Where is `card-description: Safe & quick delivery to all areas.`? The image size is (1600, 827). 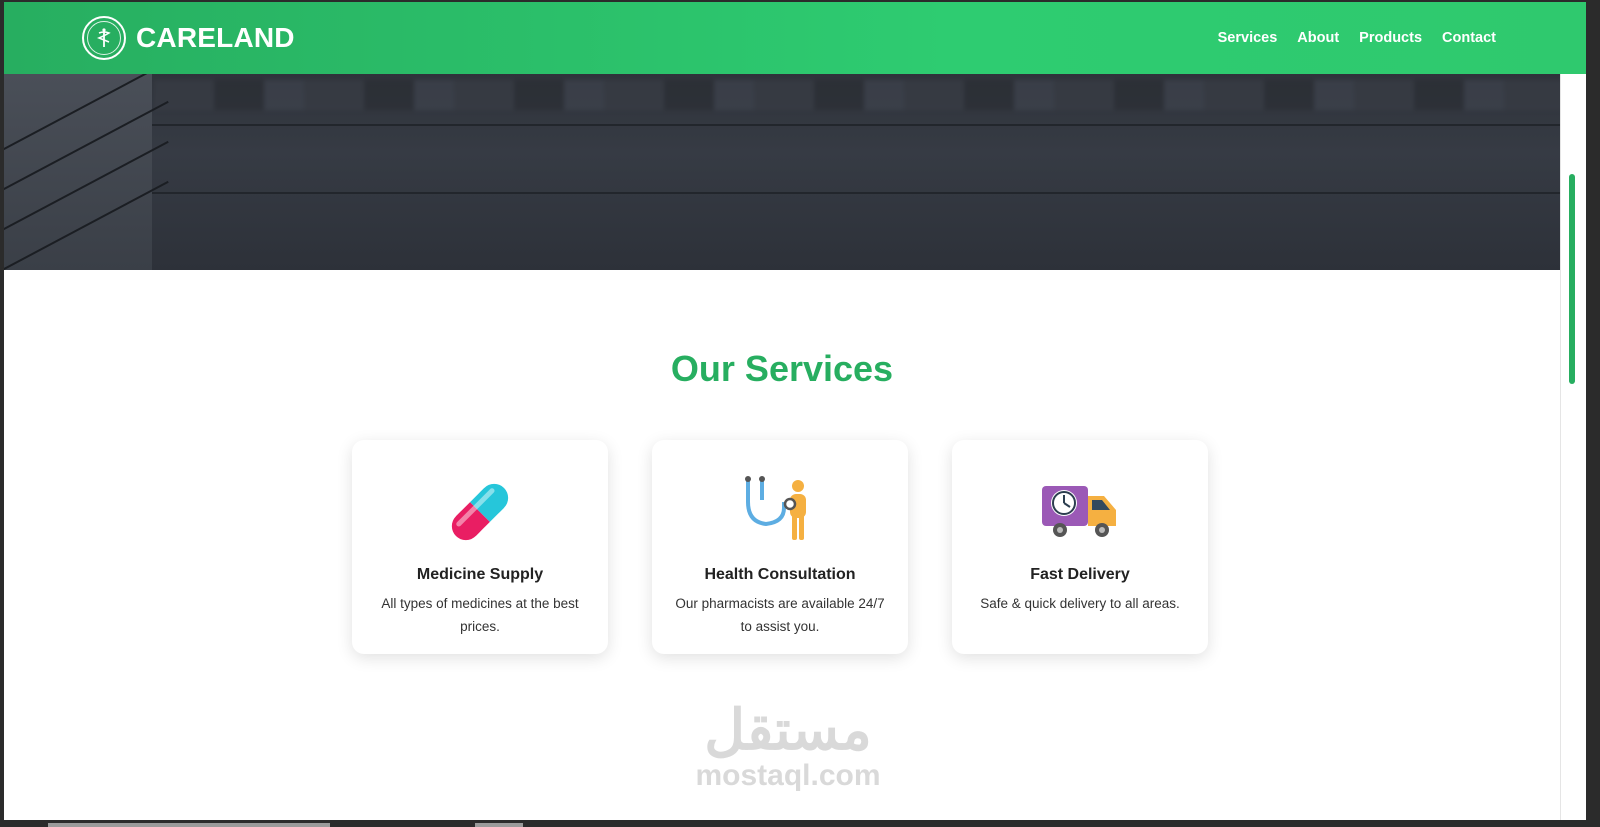
card-description: Safe & quick delivery to all areas. is located at coordinates (1080, 603).